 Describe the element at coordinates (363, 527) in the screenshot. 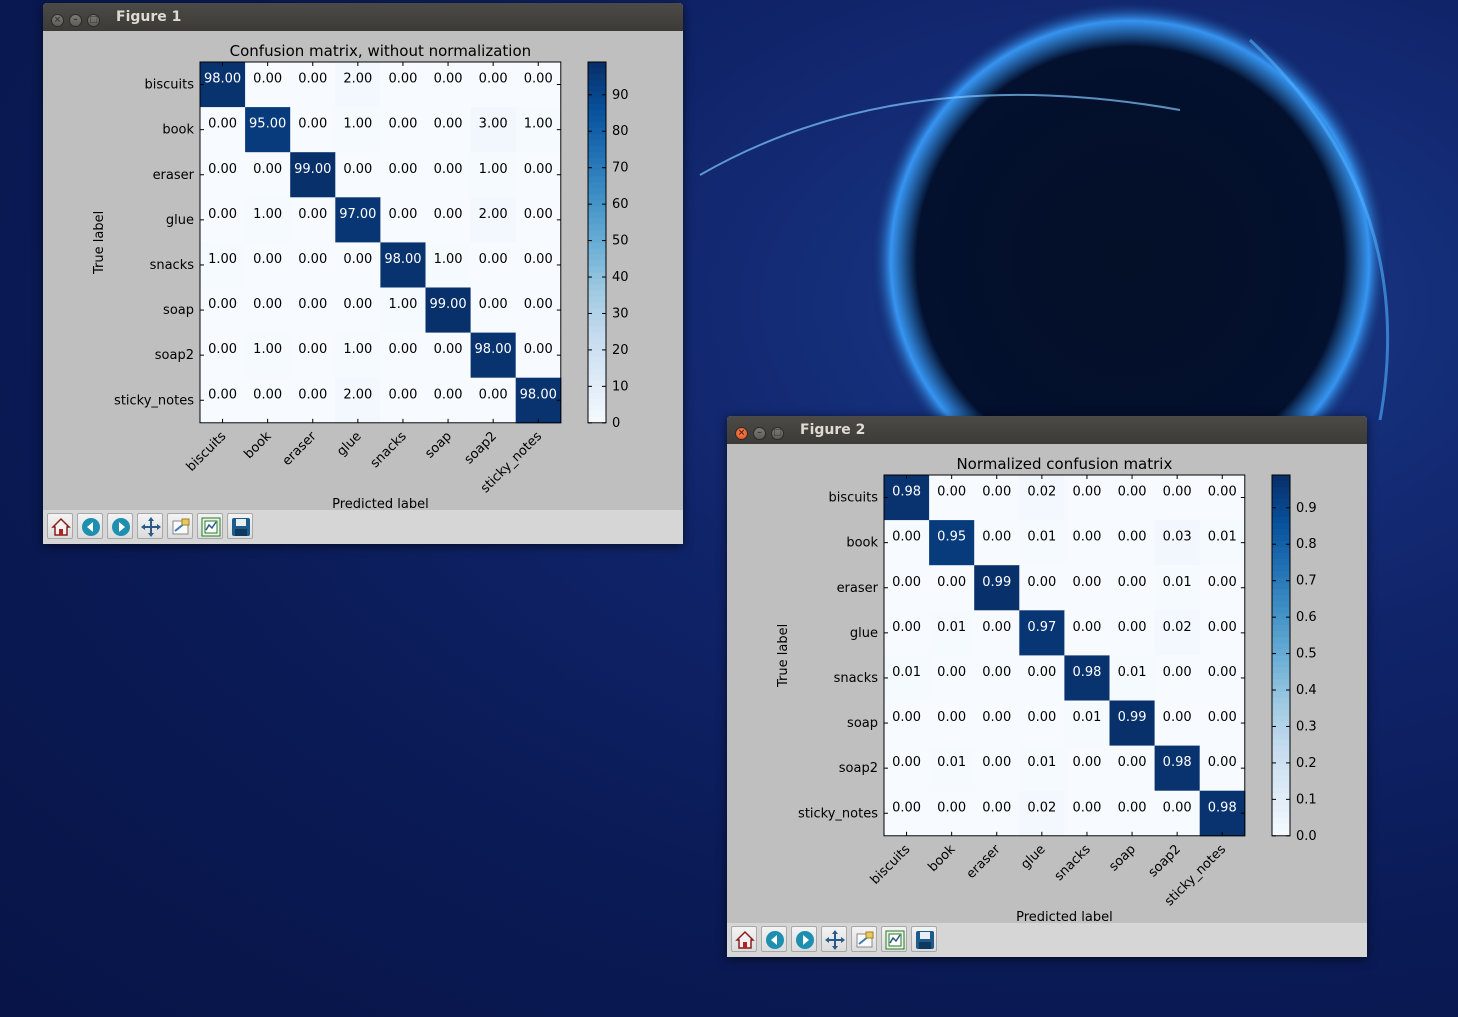

I see `figure1-toolbar` at that location.